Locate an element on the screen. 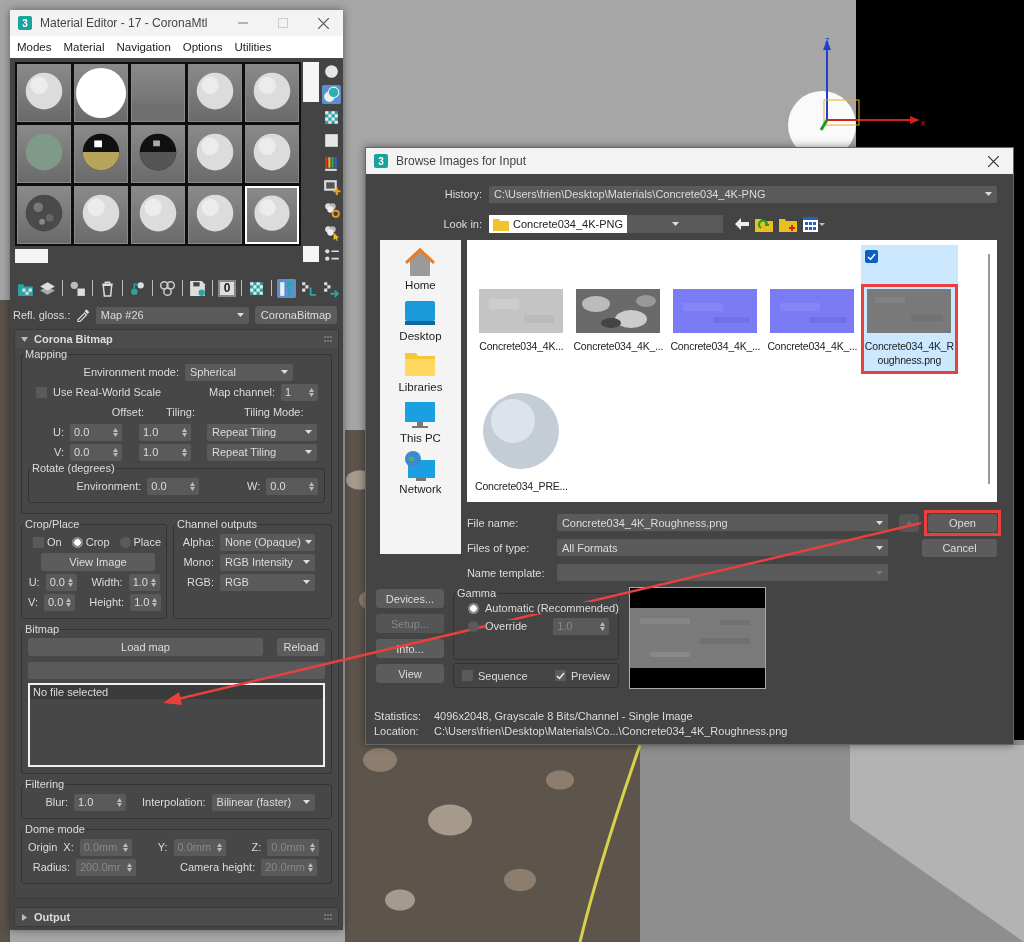 The width and height of the screenshot is (1024, 942). menu-item: Navigation is located at coordinates (143, 47).